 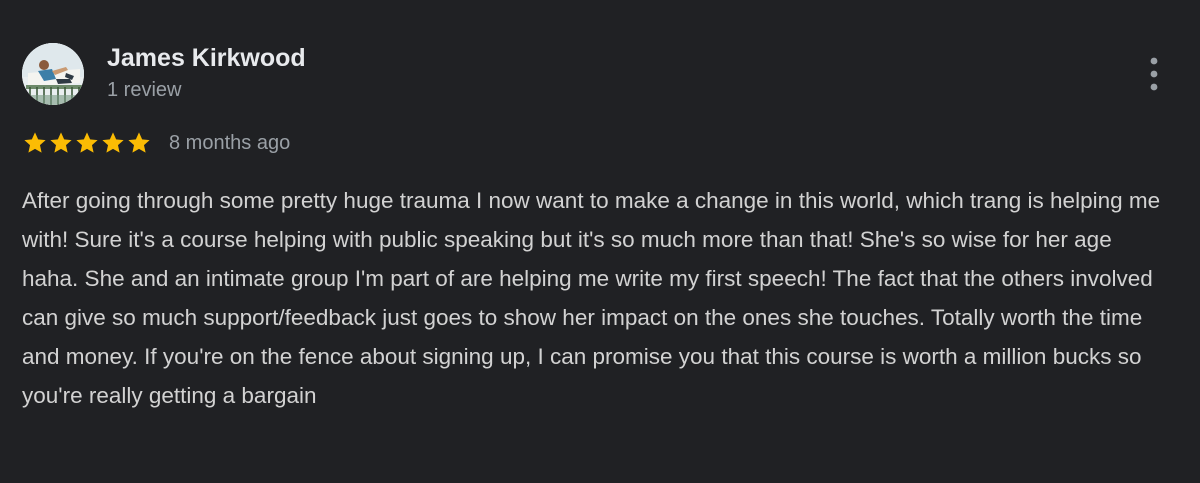 What do you see at coordinates (156, 143) in the screenshot?
I see `rating-row: 8 months ago` at bounding box center [156, 143].